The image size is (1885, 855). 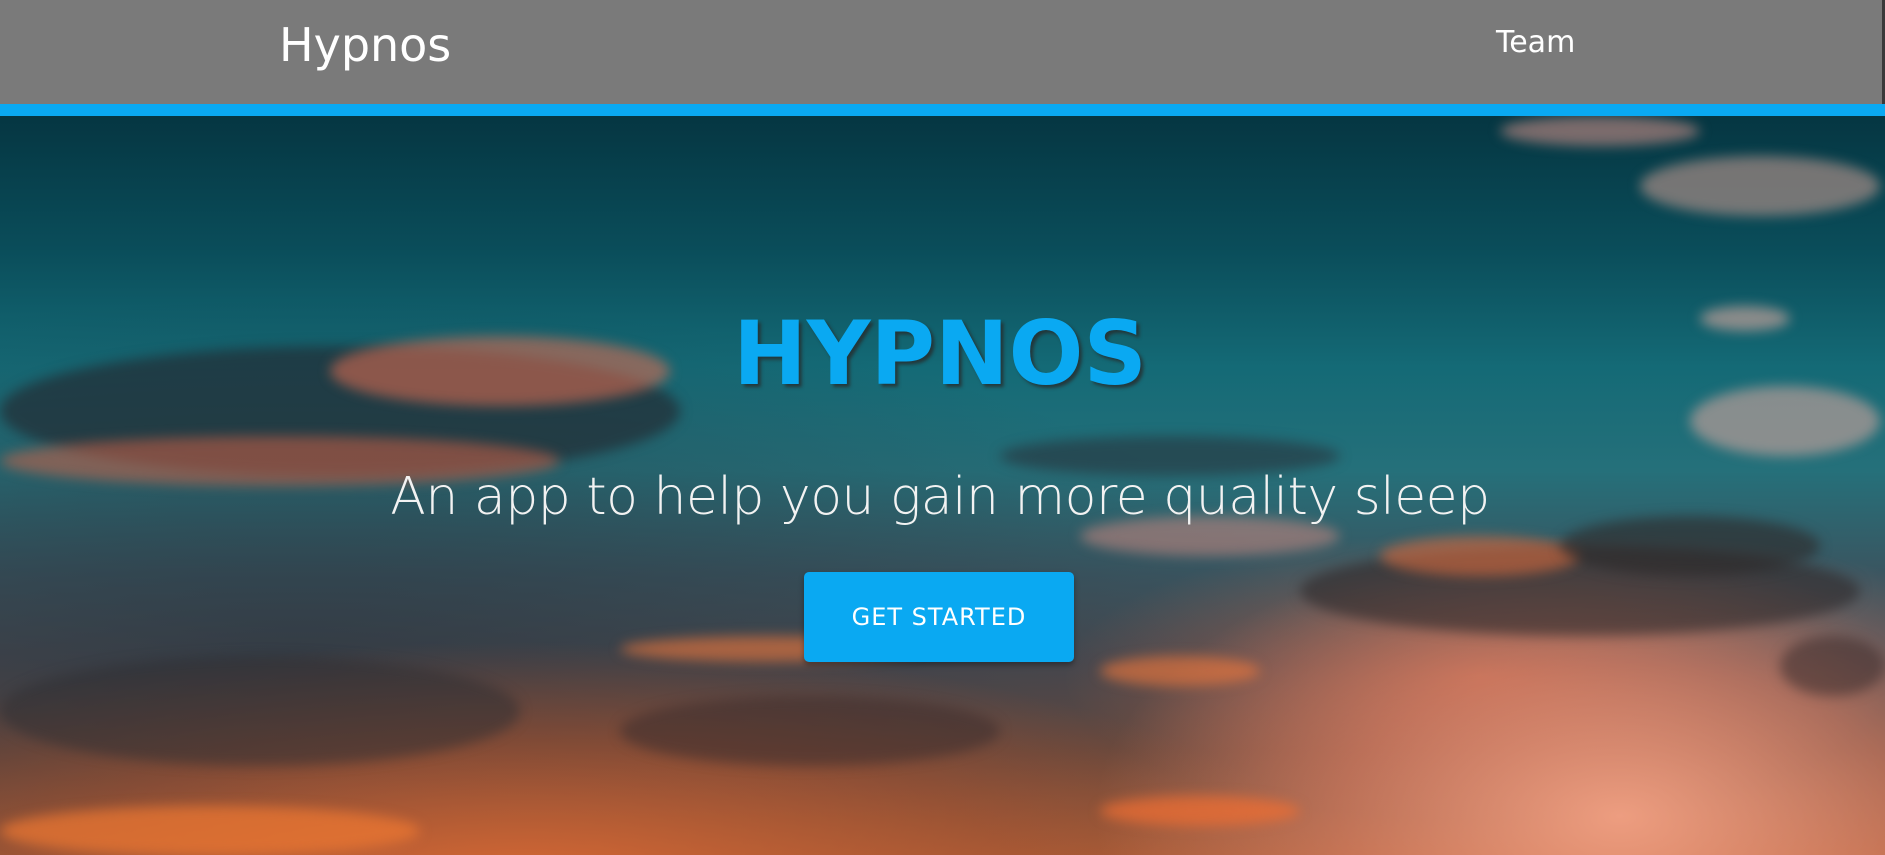 I want to click on hero-title: HYPNOS, so click(x=940, y=353).